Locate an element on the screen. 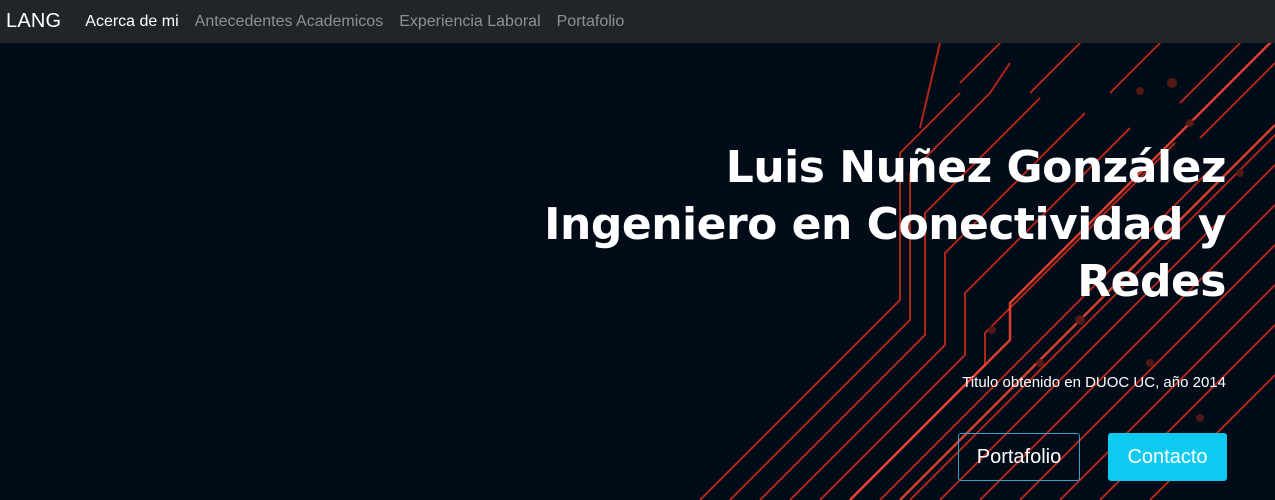 This screenshot has width=1275, height=500. contact-button: Contacto is located at coordinates (1167, 457).